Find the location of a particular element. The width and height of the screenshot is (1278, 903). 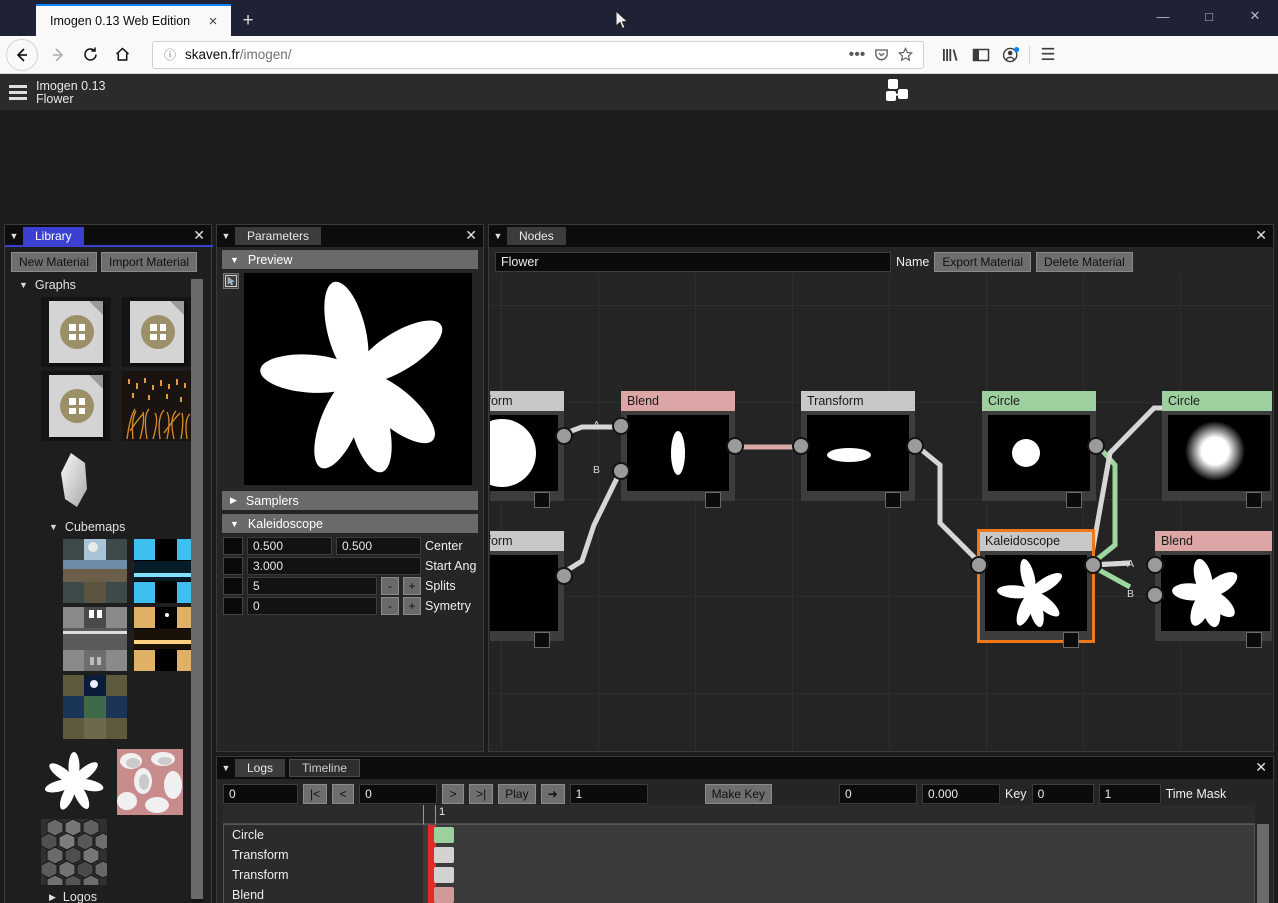

page-actions-icon: ••• is located at coordinates (857, 55).